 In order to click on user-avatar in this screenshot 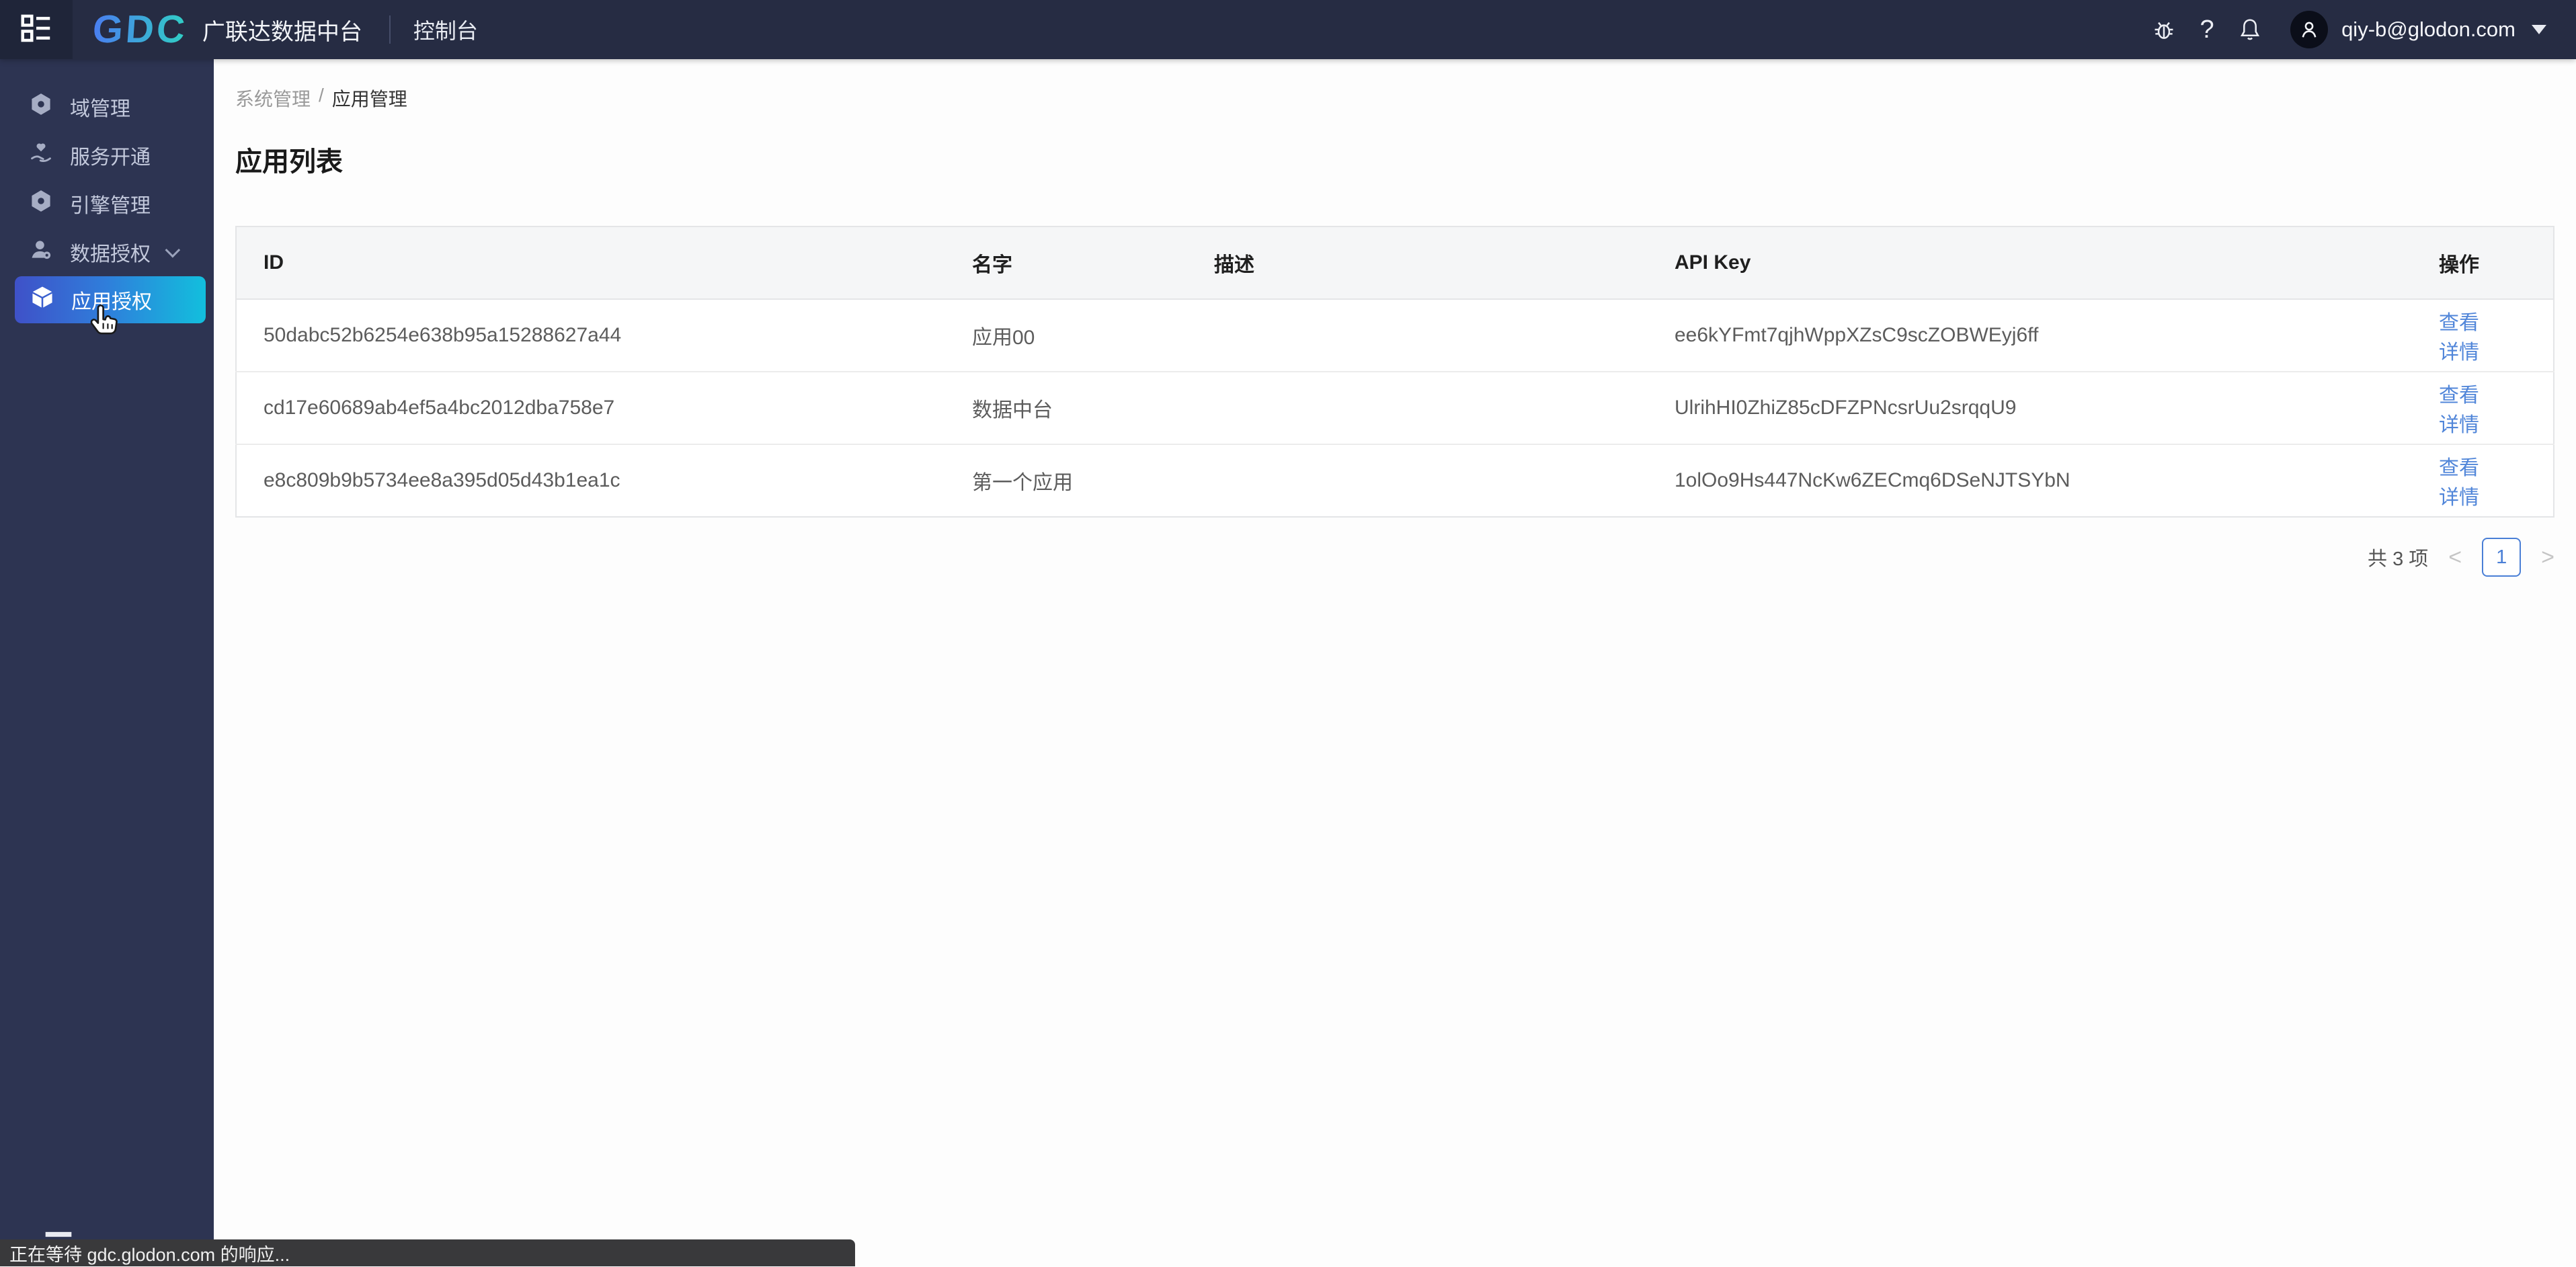, I will do `click(2309, 29)`.